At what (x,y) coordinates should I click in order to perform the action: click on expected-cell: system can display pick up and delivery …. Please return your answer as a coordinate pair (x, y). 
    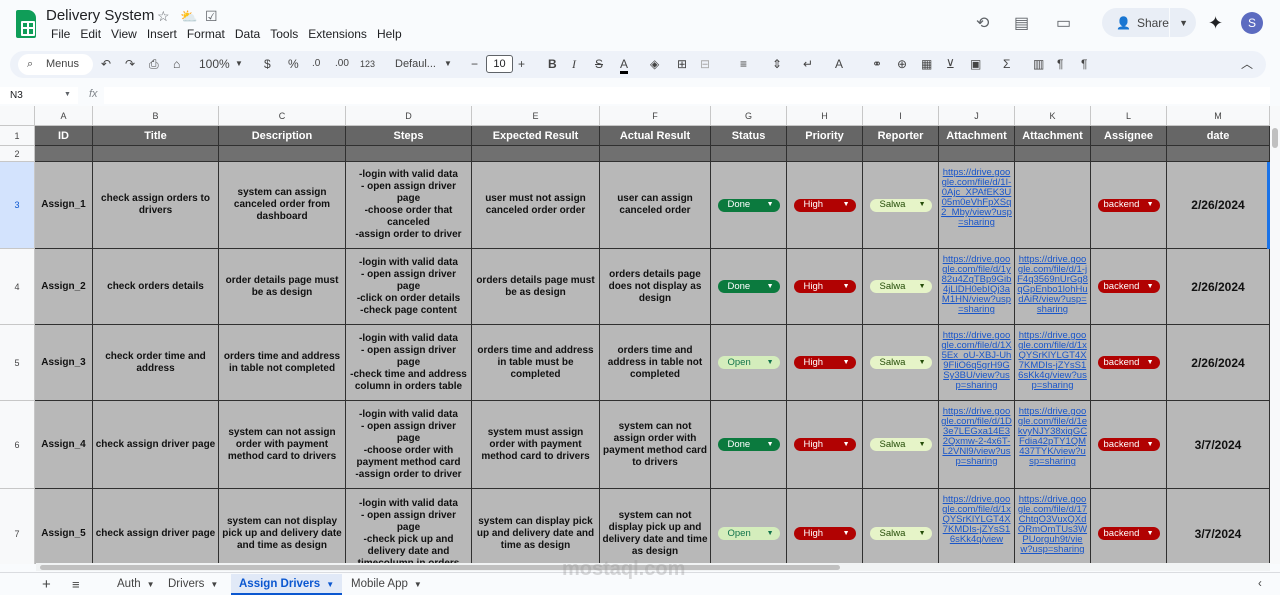
    Looking at the image, I should click on (536, 526).